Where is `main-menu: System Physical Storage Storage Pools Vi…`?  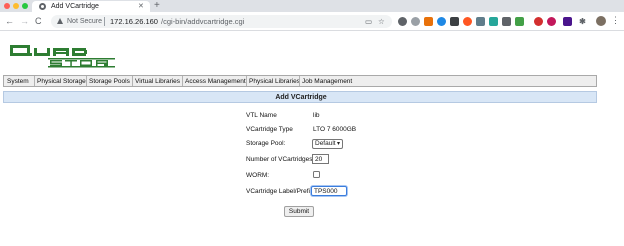
main-menu: System Physical Storage Storage Pools Vi… is located at coordinates (300, 81).